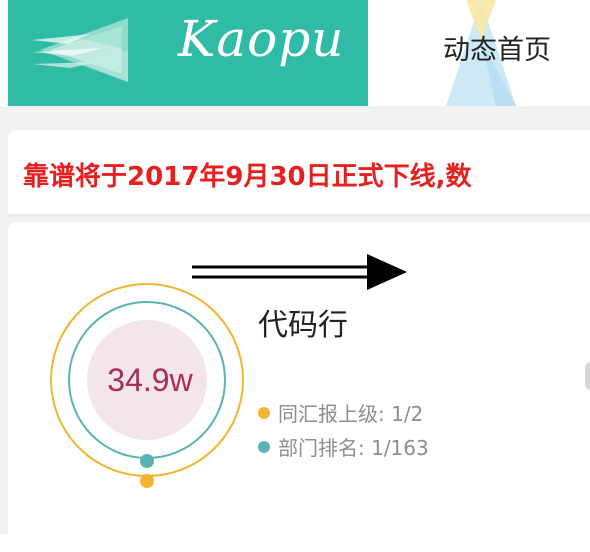 This screenshot has height=552, width=590. What do you see at coordinates (264, 446) in the screenshot?
I see `legend-dot-teal` at bounding box center [264, 446].